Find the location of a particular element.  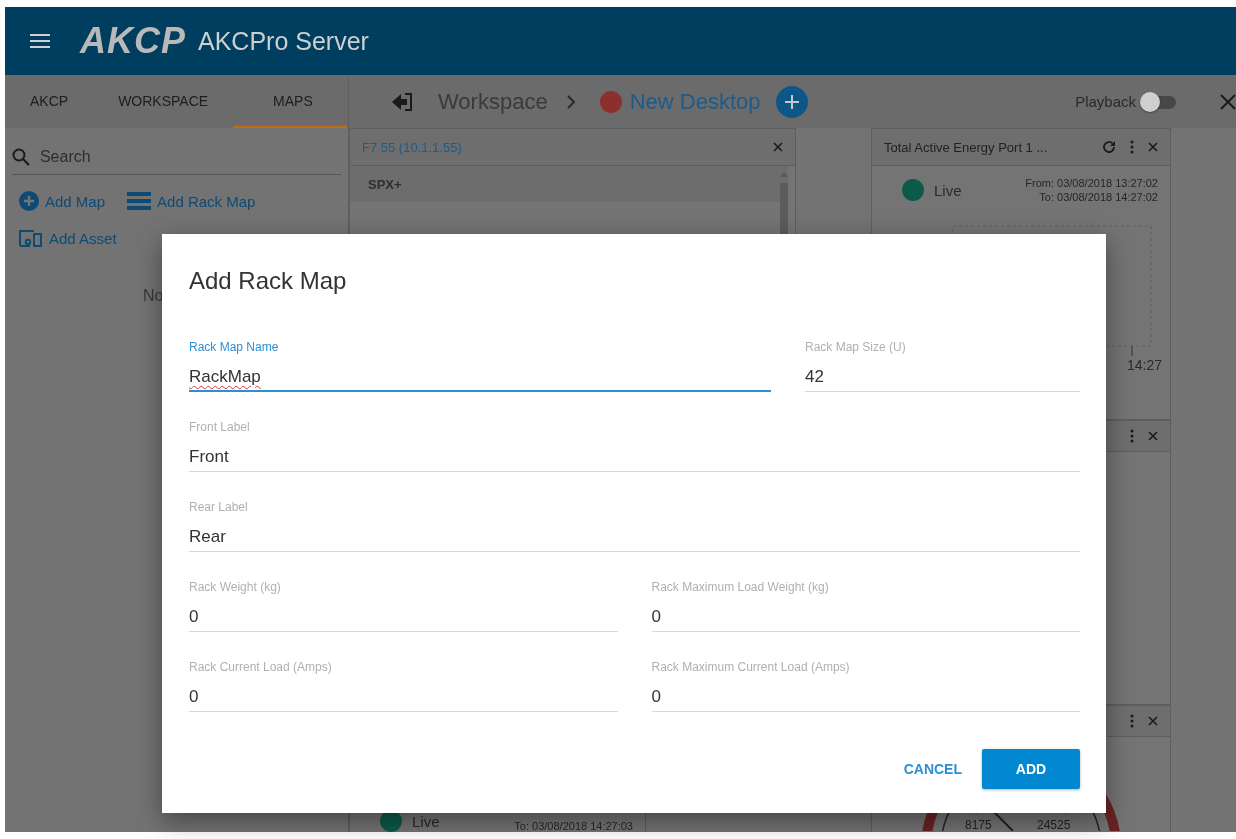

playback-label: Playback is located at coordinates (1105, 101).